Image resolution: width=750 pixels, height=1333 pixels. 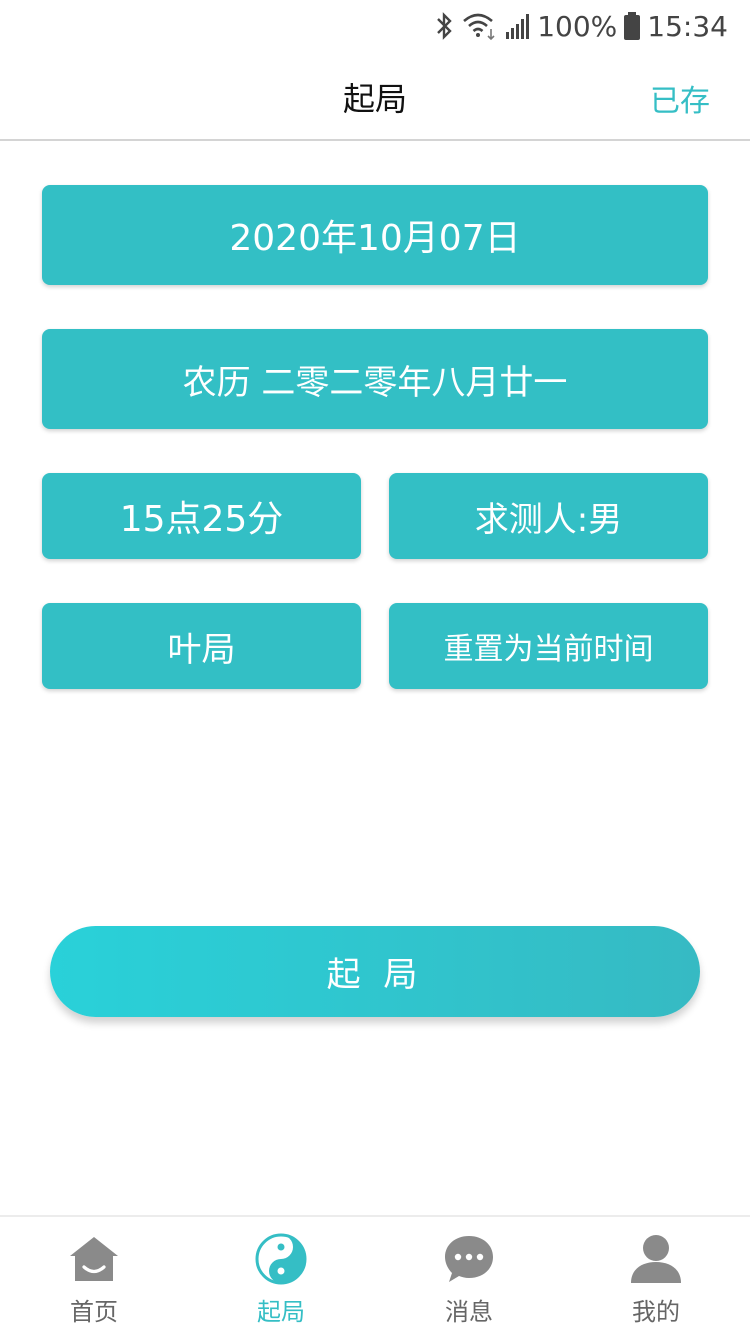 What do you see at coordinates (375, 382) in the screenshot?
I see `lunar-date-label: 农历 二零二零年八月廿一` at bounding box center [375, 382].